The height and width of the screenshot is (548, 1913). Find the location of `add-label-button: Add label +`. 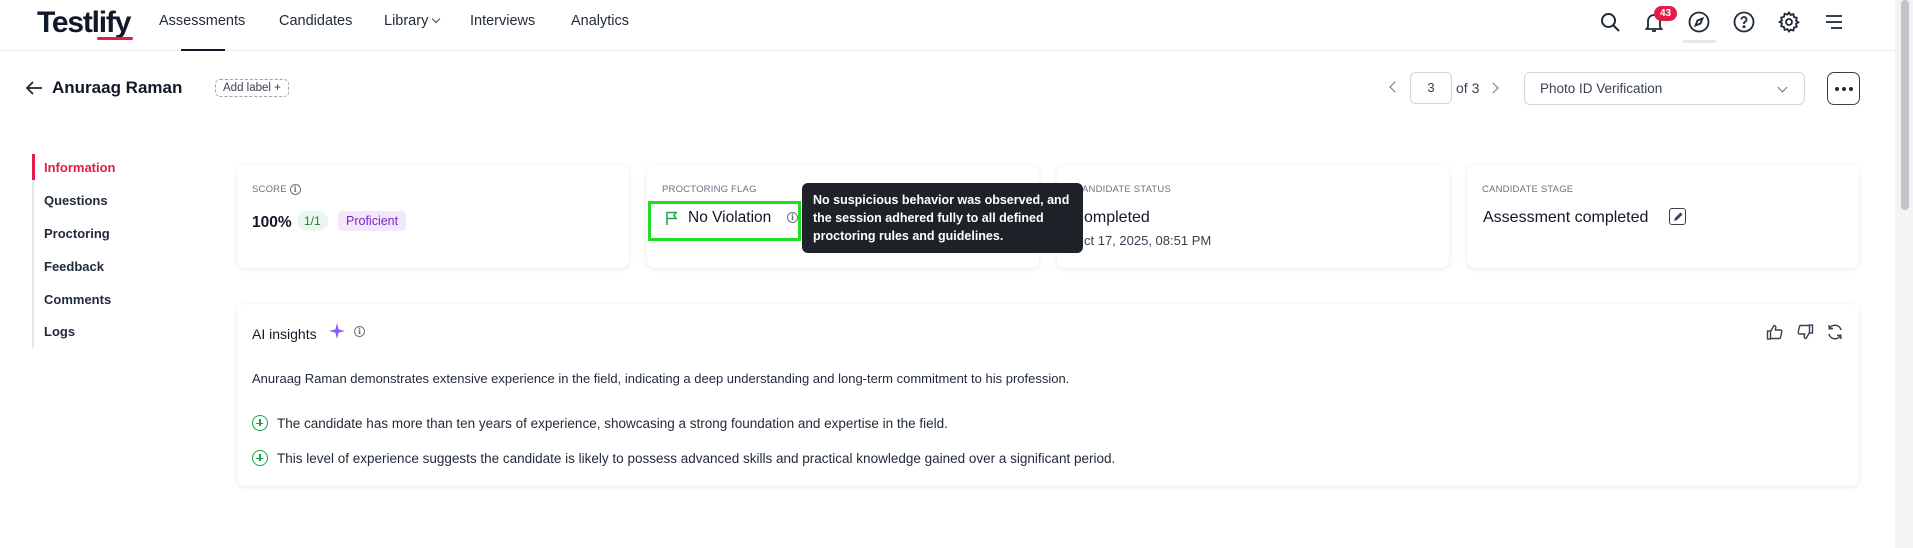

add-label-button: Add label + is located at coordinates (252, 88).